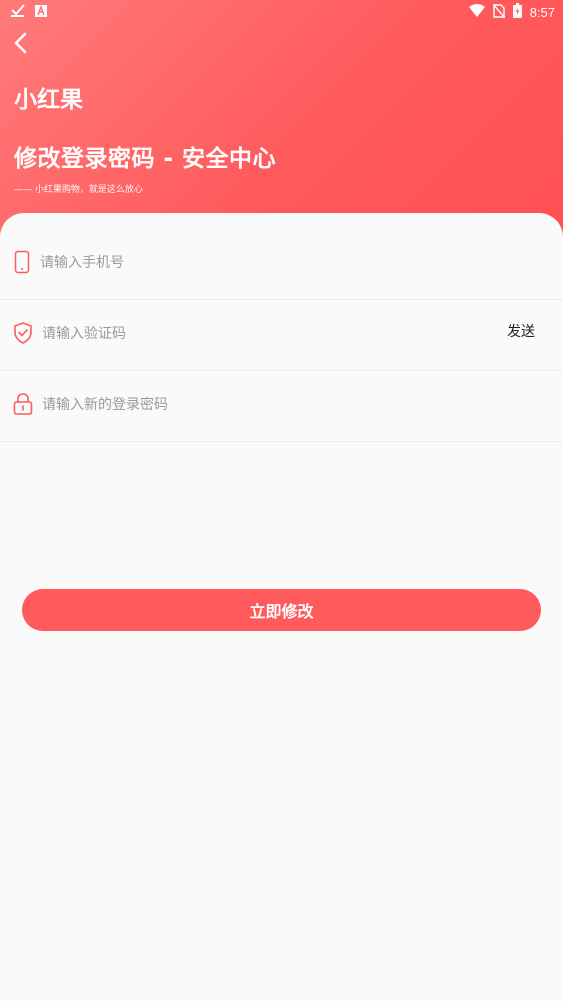 The image size is (563, 1001). I want to click on new-password-input, so click(252, 405).